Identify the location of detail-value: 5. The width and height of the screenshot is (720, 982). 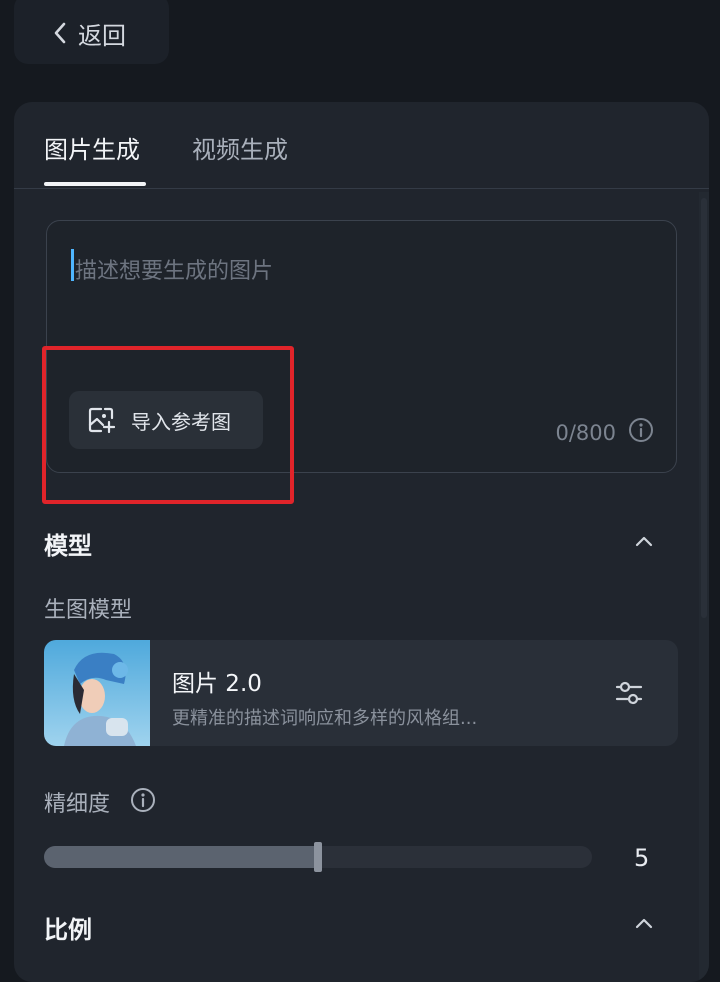
(642, 858).